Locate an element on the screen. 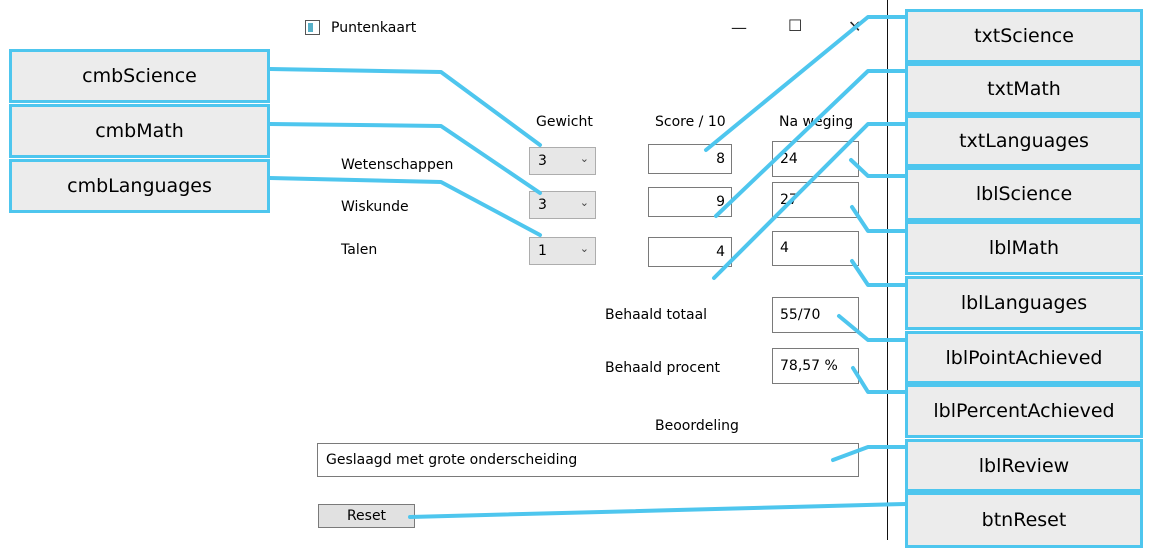 The image size is (1151, 556). callout-lblScience: lblScience is located at coordinates (1024, 194).